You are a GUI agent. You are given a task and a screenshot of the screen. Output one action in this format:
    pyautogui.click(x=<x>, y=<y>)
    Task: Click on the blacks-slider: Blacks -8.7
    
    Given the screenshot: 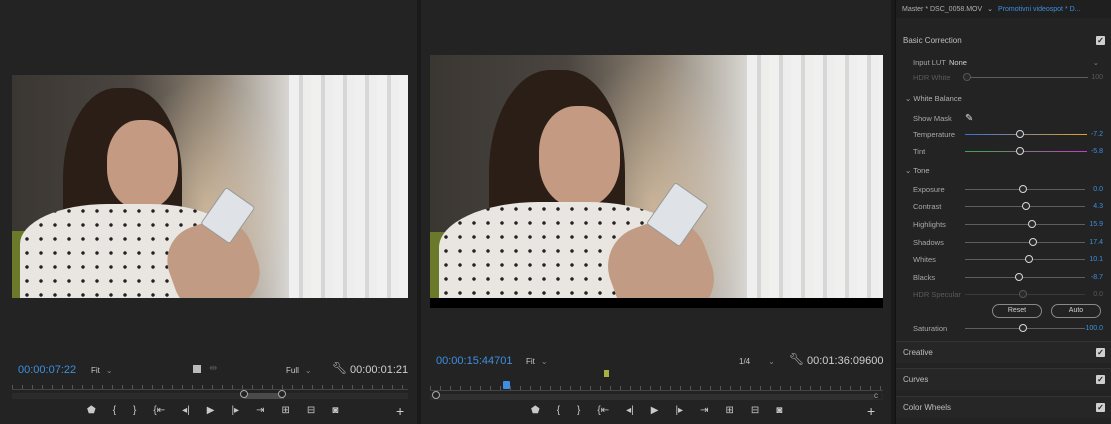 What is the action you would take?
    pyautogui.click(x=1008, y=277)
    